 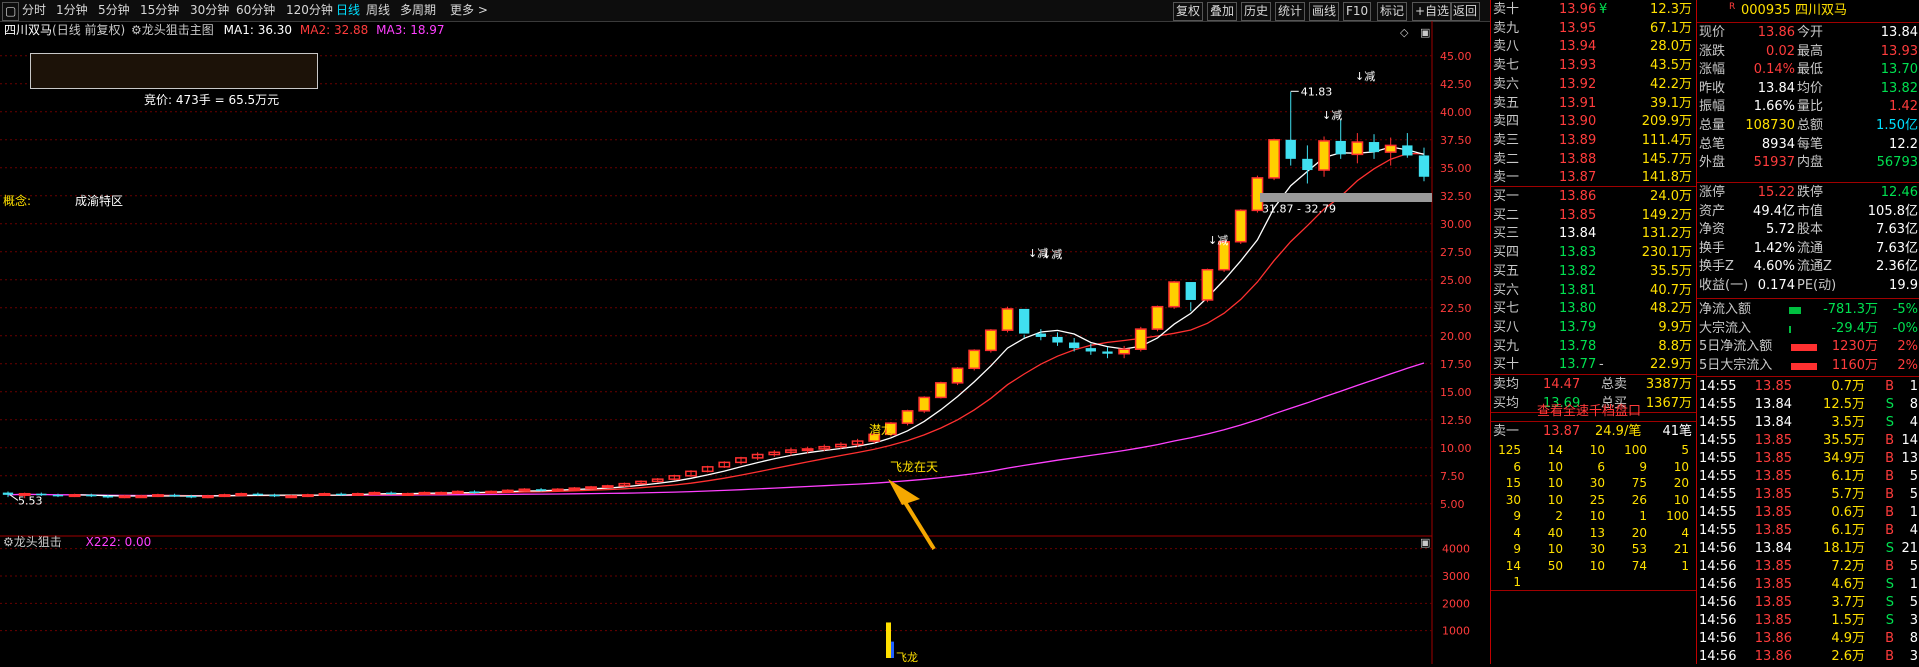 I want to click on toolbar-button-1: 叠加, so click(x=1222, y=11).